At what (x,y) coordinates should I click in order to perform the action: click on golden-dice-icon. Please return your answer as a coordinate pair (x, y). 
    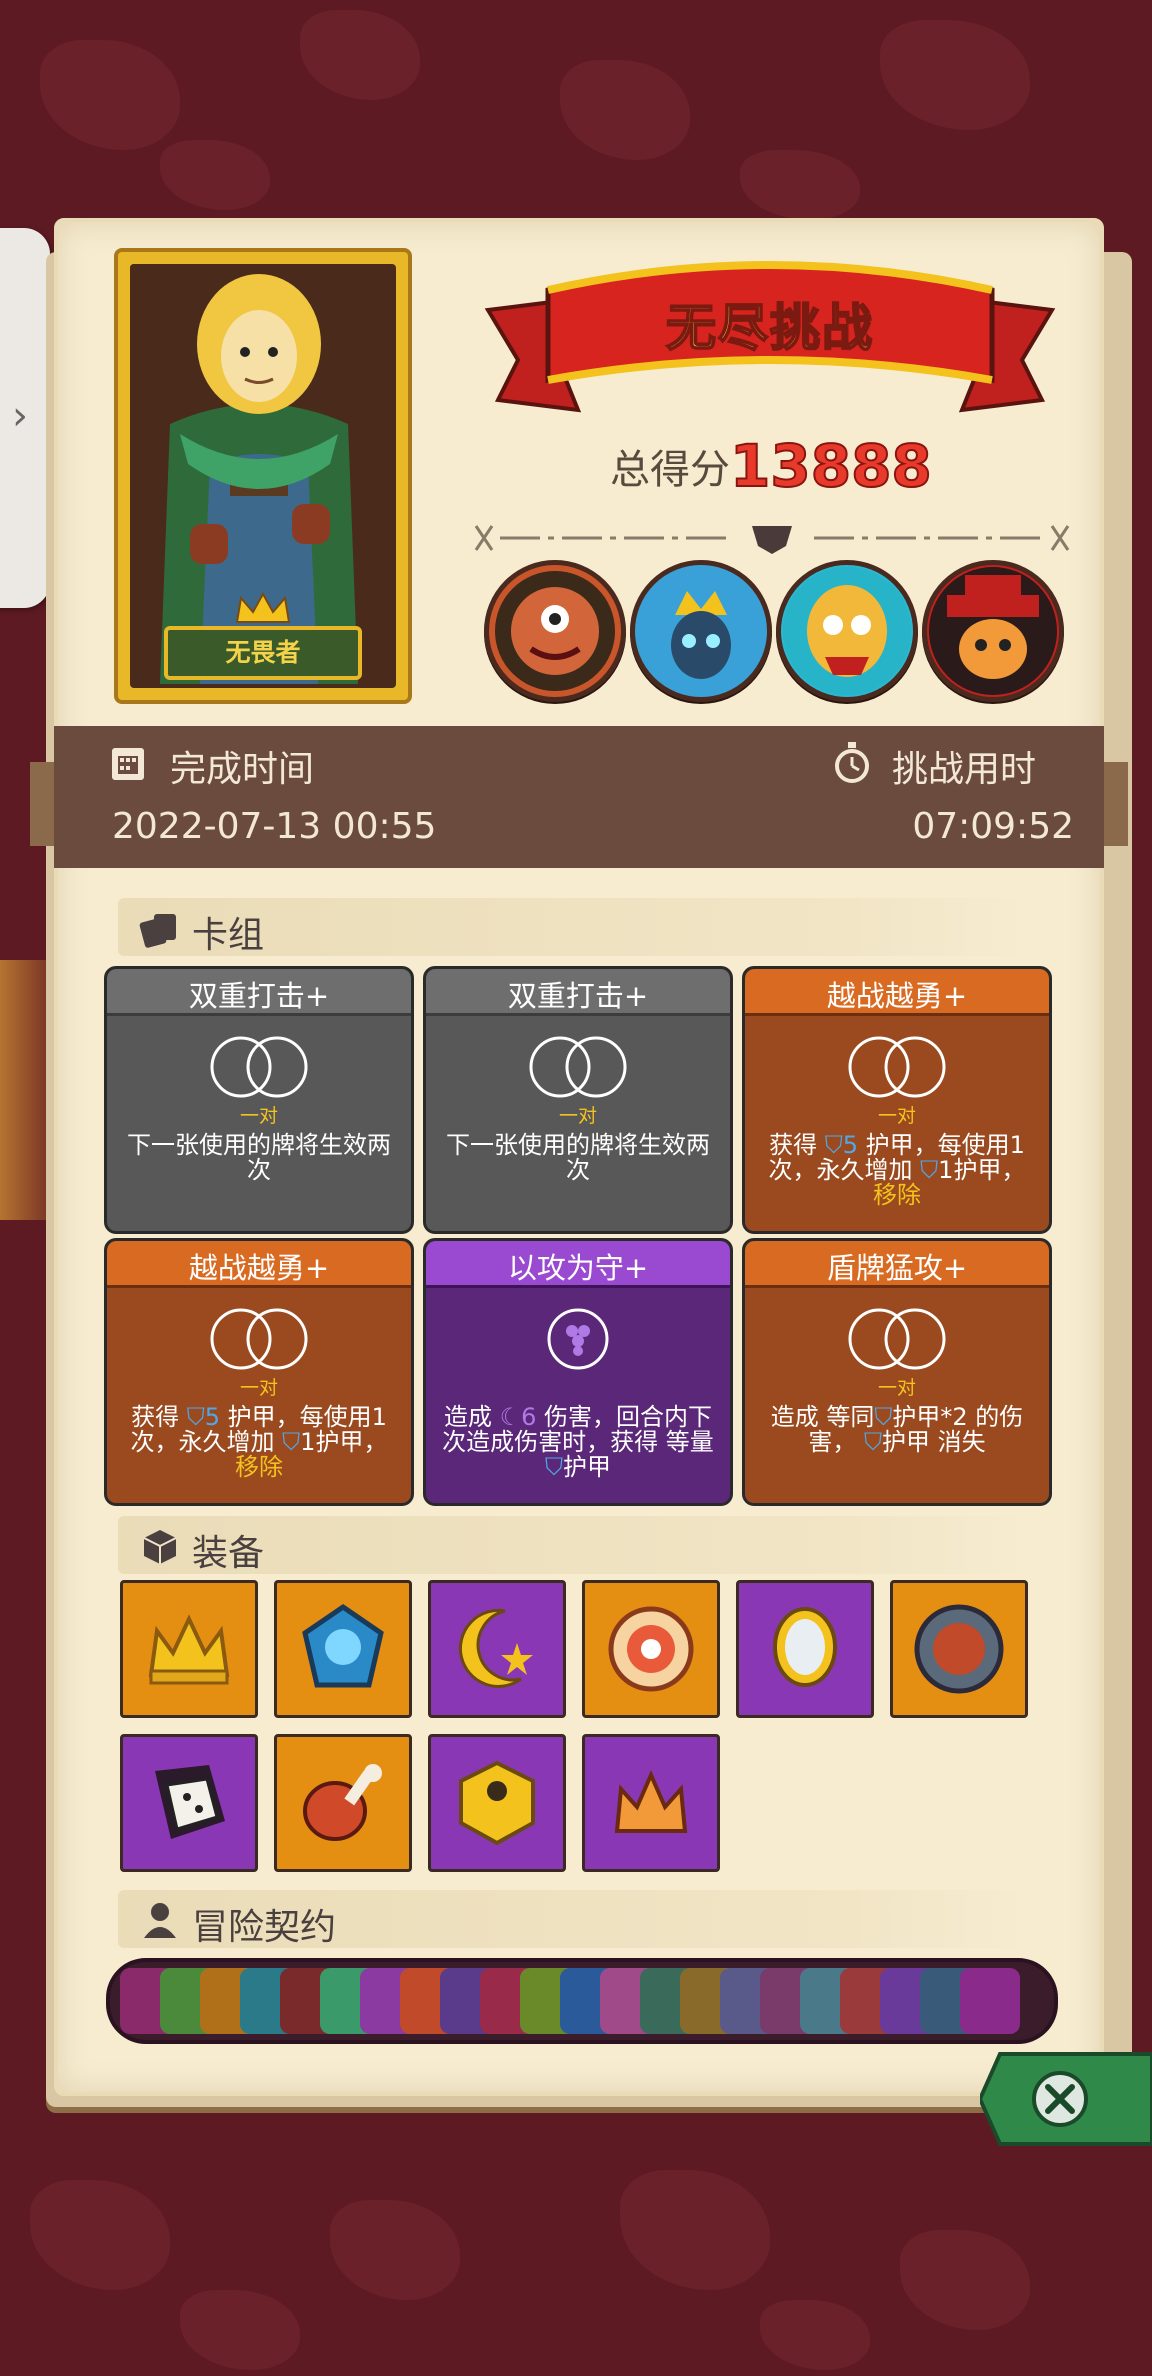
    Looking at the image, I should click on (497, 1803).